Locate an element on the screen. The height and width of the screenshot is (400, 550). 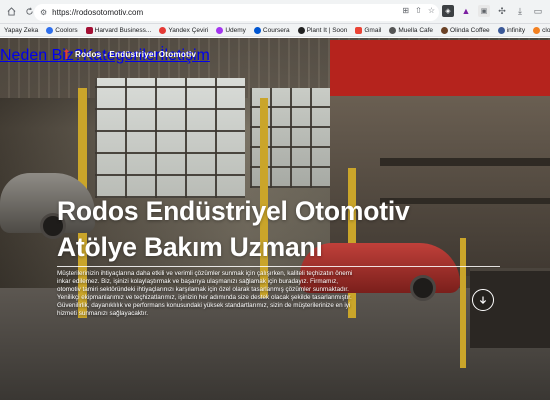
brand-name: Rodos - Endüstriyel Otomotiv is located at coordinates (136, 54).